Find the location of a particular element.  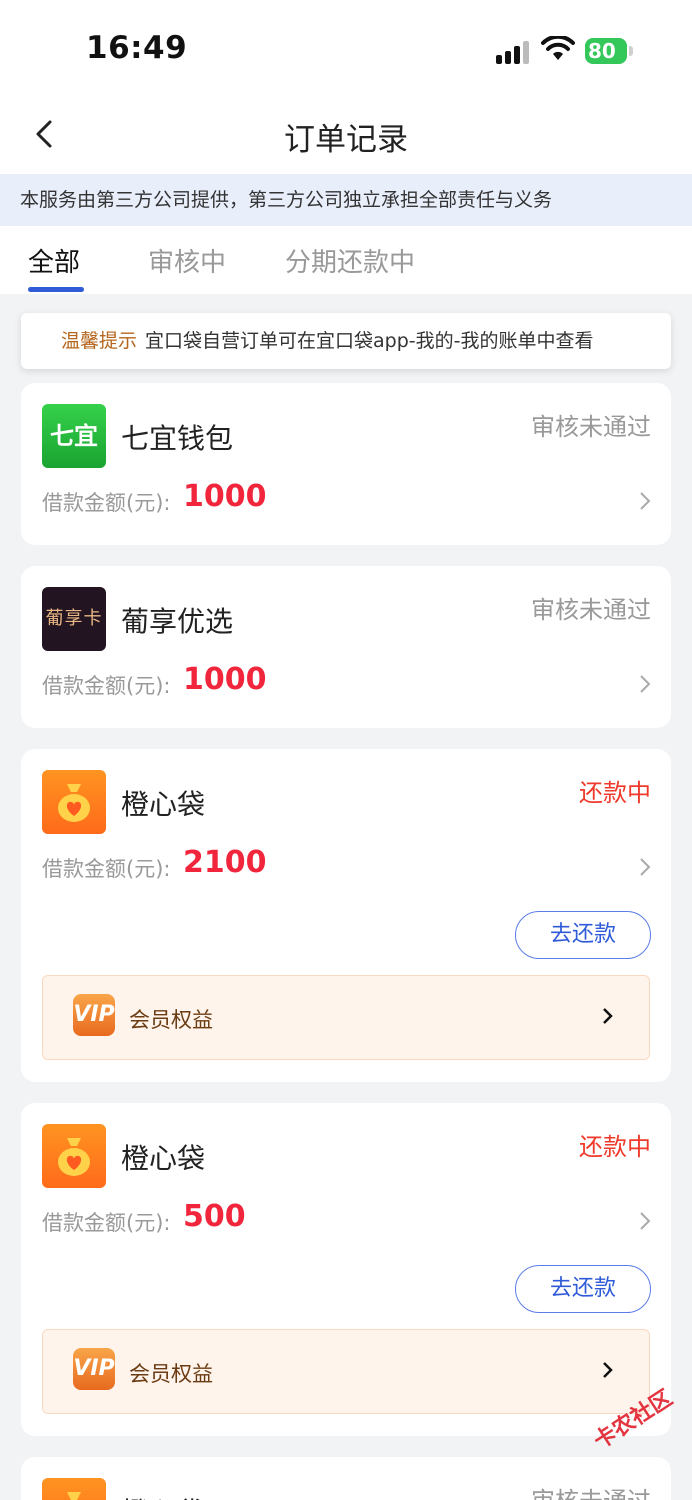

loan-amount: 500 is located at coordinates (214, 1216).